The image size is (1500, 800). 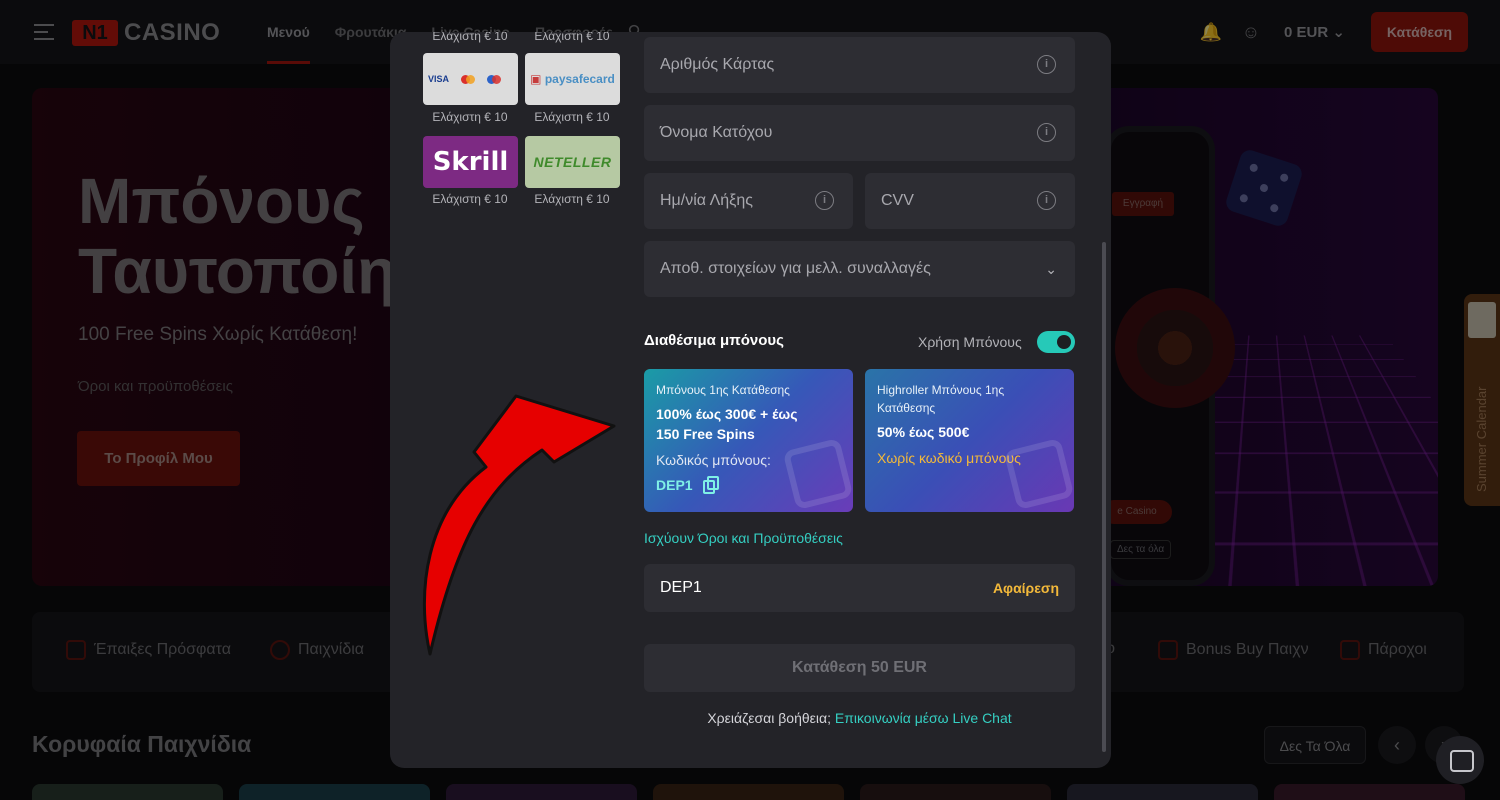 I want to click on modal-scrollbar, so click(x=1104, y=497).